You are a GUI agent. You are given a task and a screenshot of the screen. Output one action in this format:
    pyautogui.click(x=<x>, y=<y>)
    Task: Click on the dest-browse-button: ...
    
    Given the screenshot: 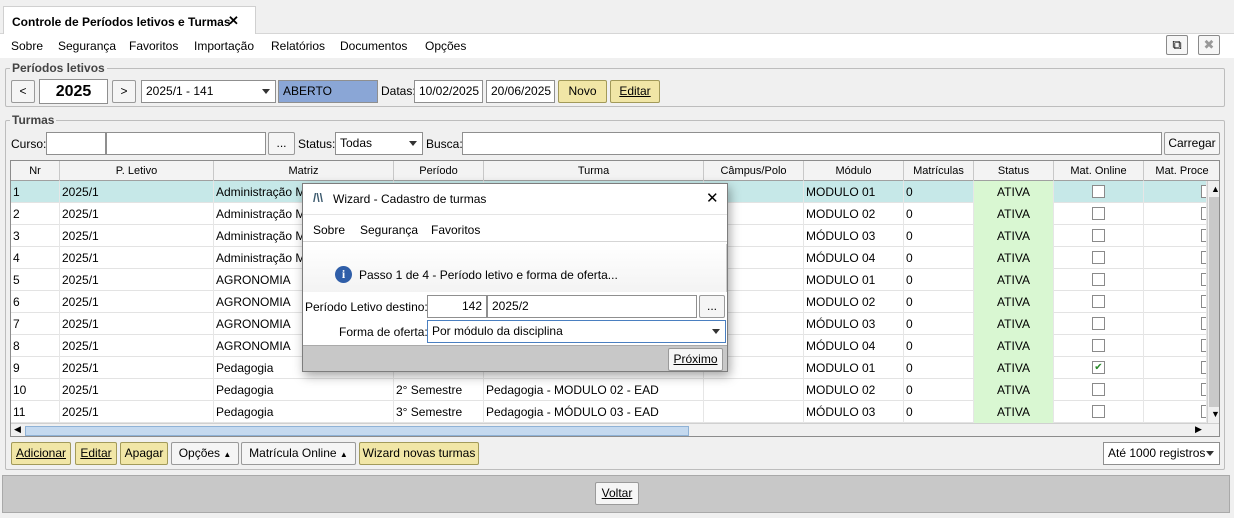 What is the action you would take?
    pyautogui.click(x=712, y=306)
    